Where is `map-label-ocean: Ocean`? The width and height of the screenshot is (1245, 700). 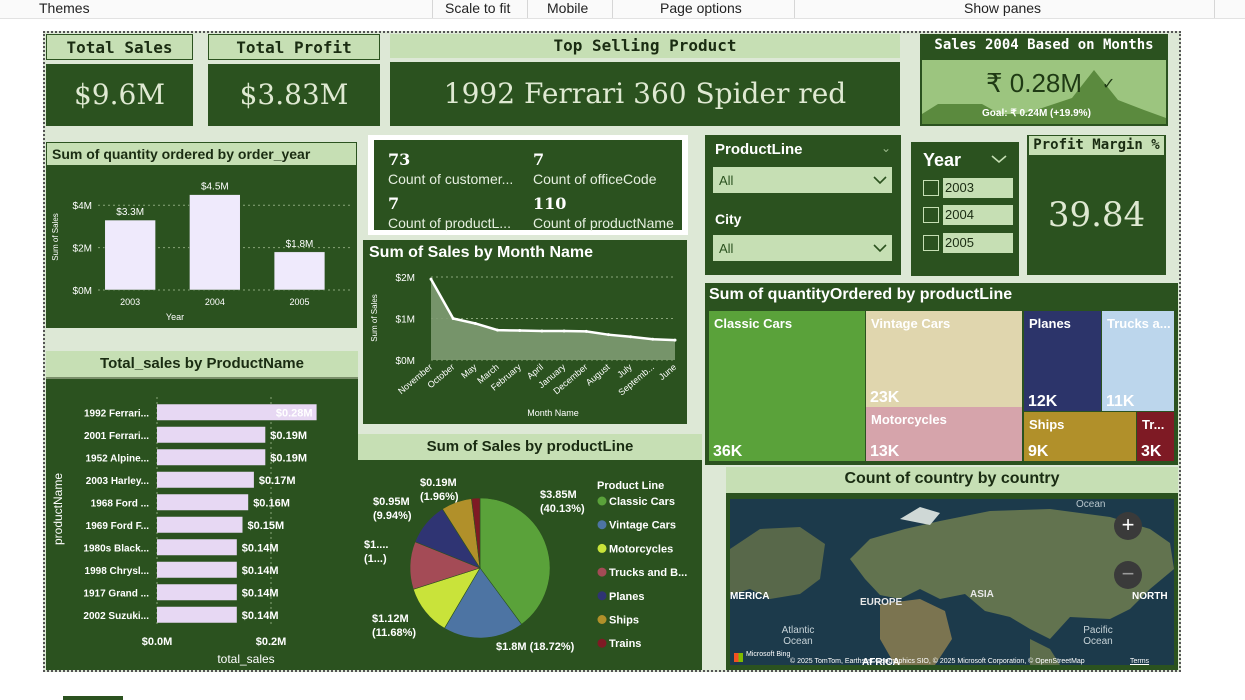
map-label-ocean: Ocean is located at coordinates (1091, 504).